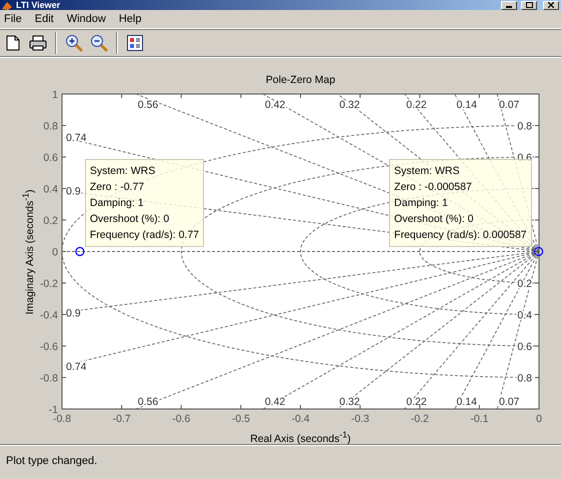  What do you see at coordinates (301, 80) in the screenshot?
I see `chart-title: Pole-Zero Map` at bounding box center [301, 80].